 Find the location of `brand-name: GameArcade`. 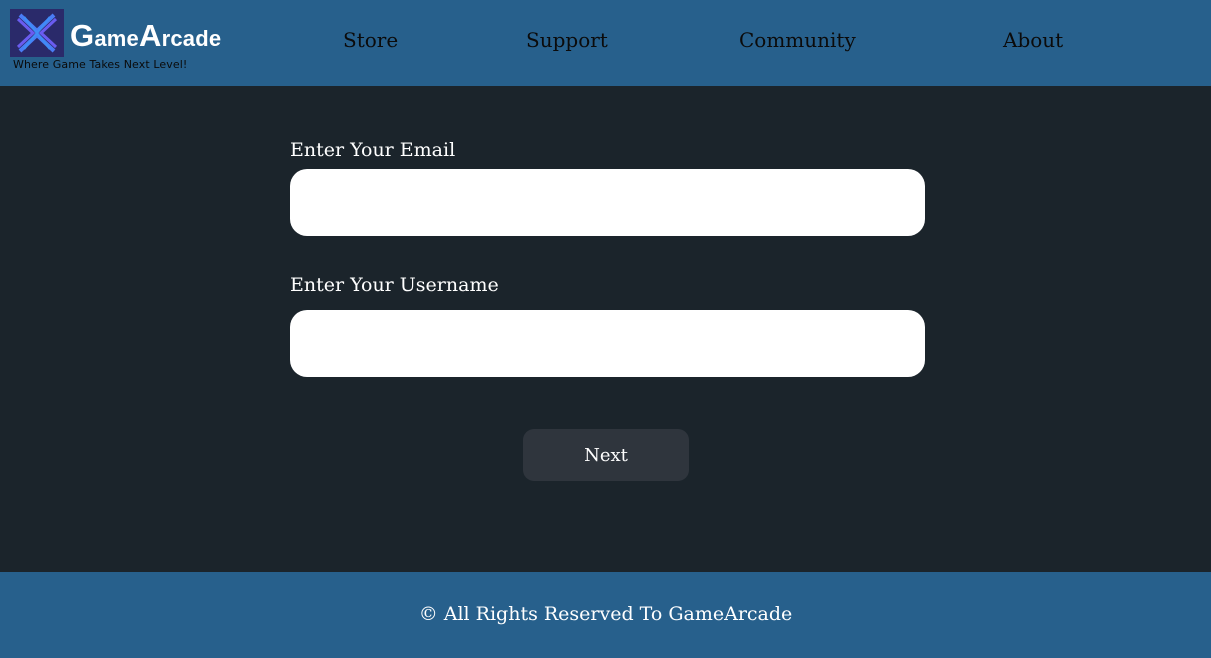

brand-name: GameArcade is located at coordinates (145, 36).